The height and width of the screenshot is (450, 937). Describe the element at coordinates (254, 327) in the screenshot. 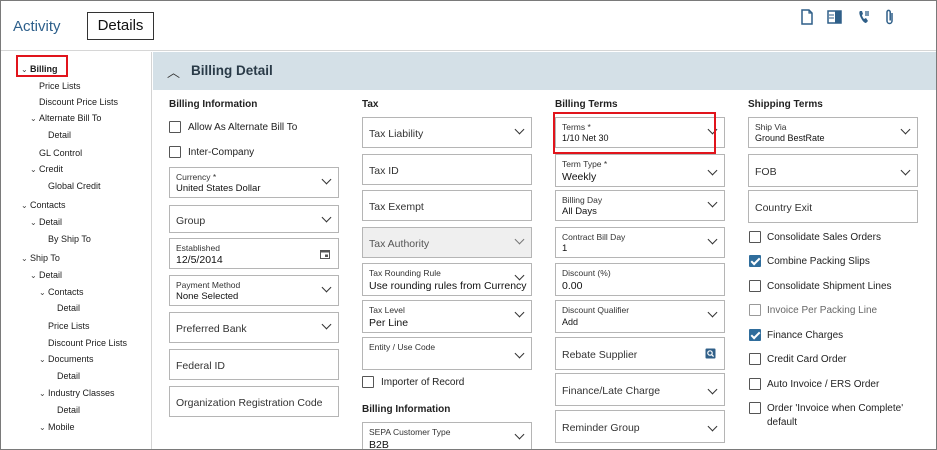

I see `preferred-bank-select: Preferred Bank` at that location.